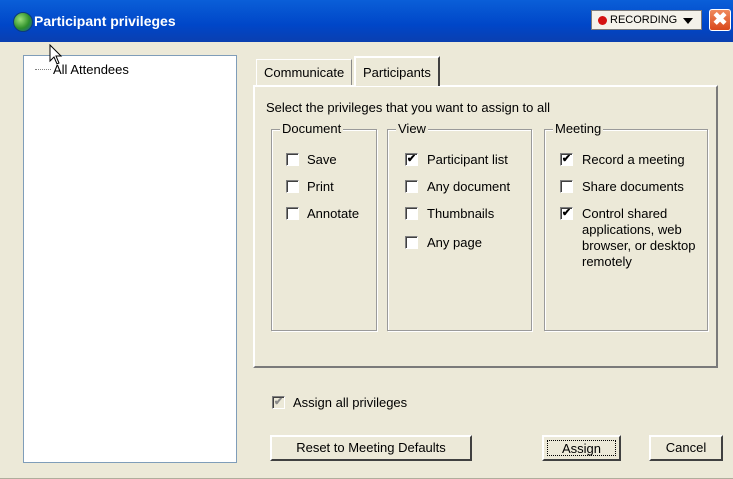  What do you see at coordinates (411, 213) in the screenshot?
I see `thumbnails-checkbox` at bounding box center [411, 213].